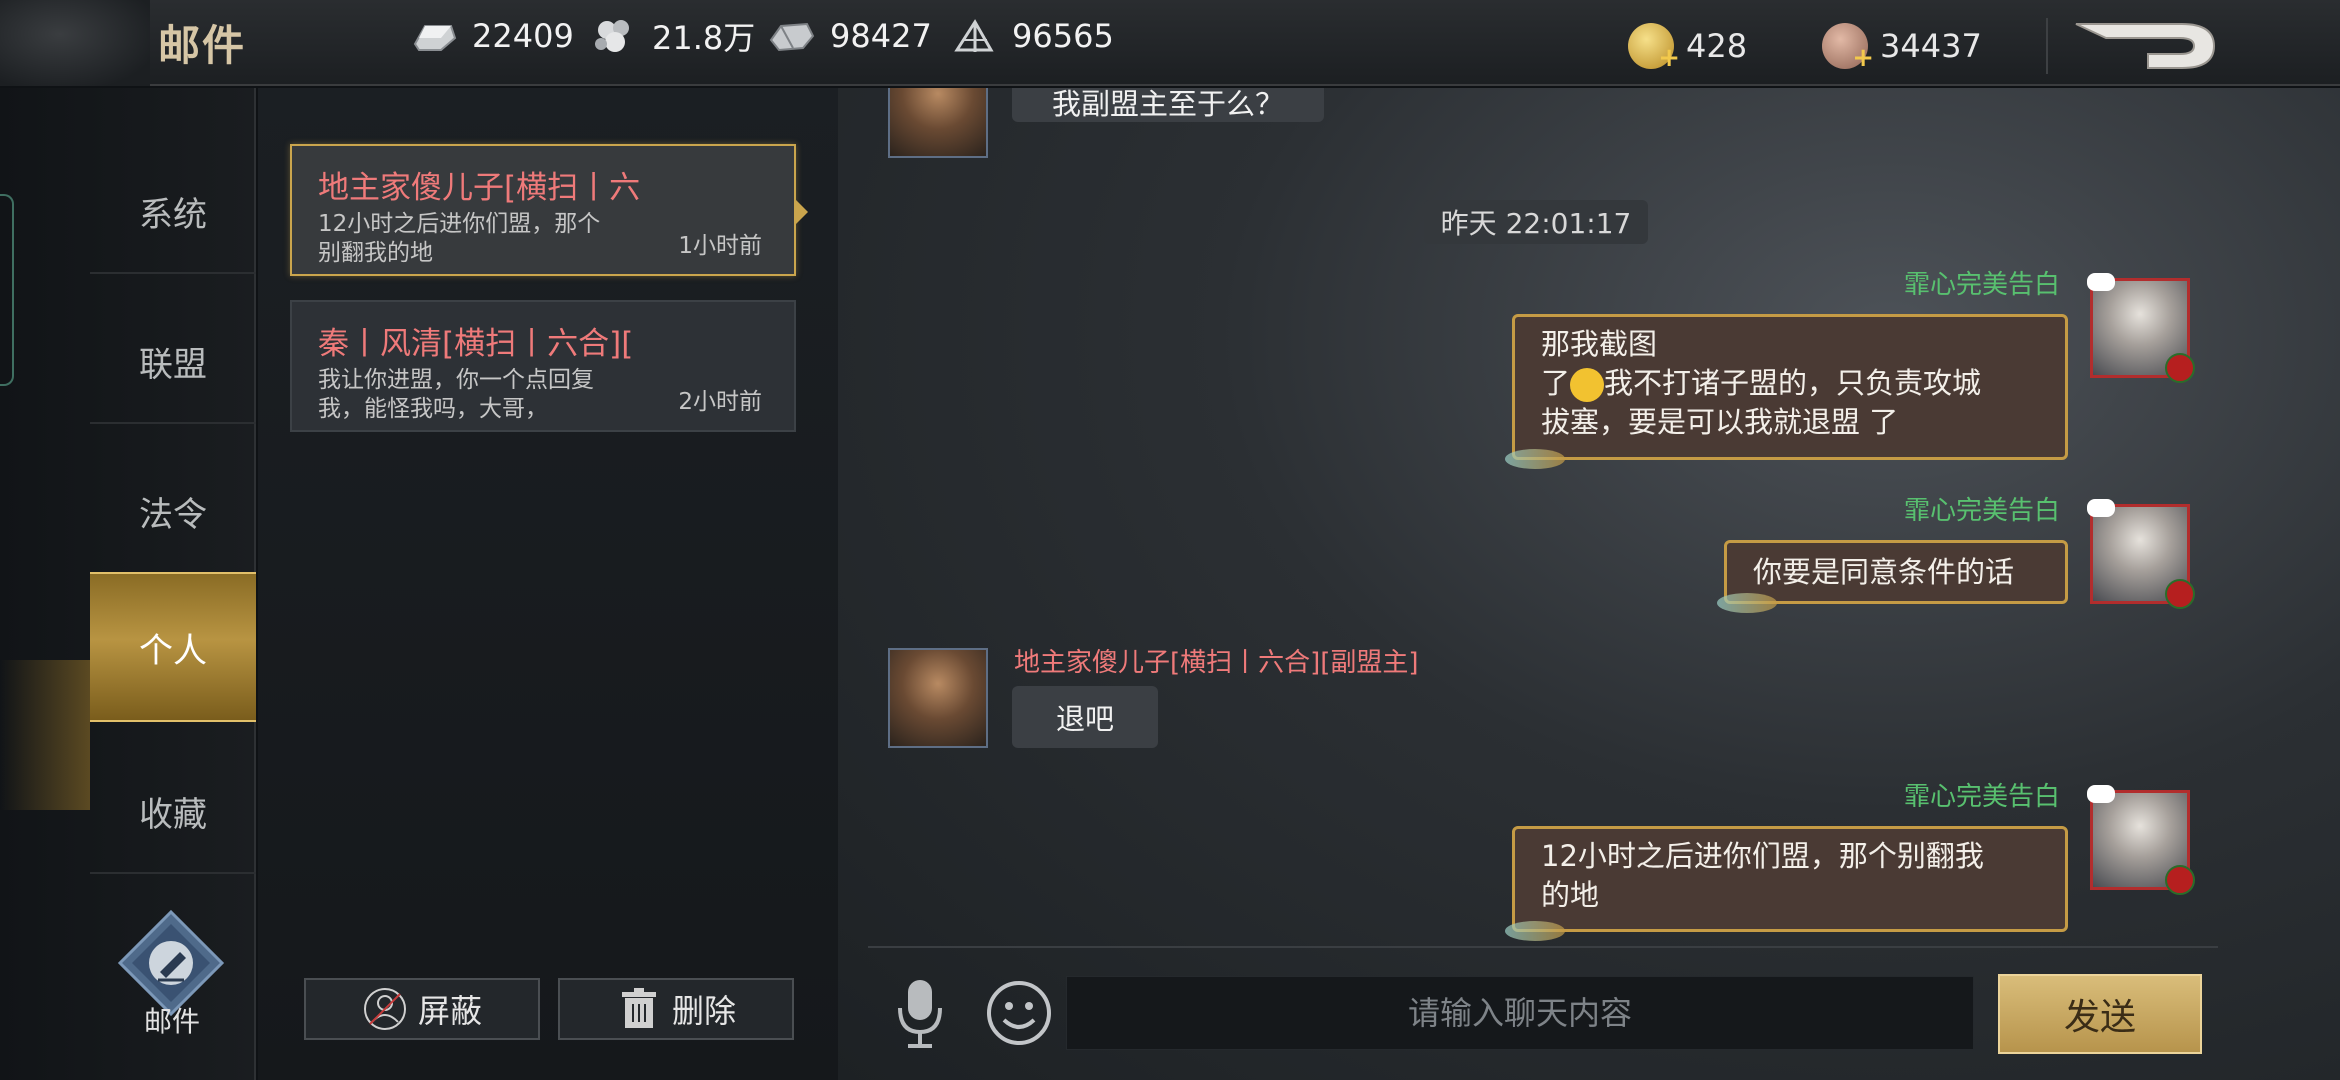  What do you see at coordinates (456, 394) in the screenshot?
I see `mail-preview: 我让你进盟，你一个点回复我，能怪我吗，大哥，` at bounding box center [456, 394].